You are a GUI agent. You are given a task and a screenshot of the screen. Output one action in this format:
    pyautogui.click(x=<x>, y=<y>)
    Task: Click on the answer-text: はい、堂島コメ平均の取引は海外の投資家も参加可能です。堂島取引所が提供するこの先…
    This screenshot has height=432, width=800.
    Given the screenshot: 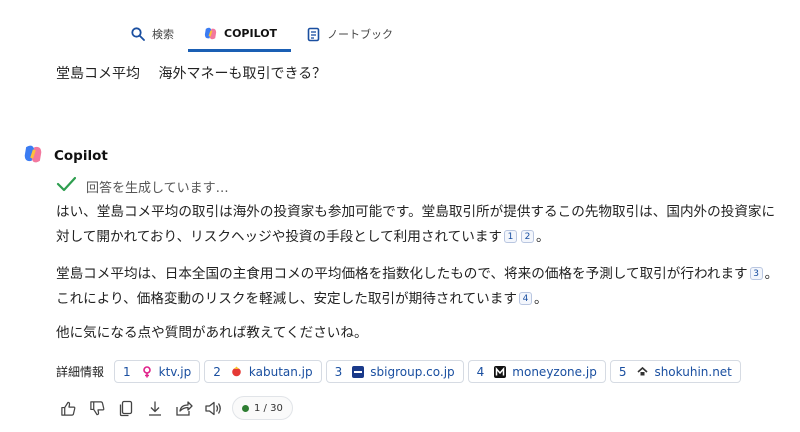 What is the action you would take?
    pyautogui.click(x=416, y=224)
    